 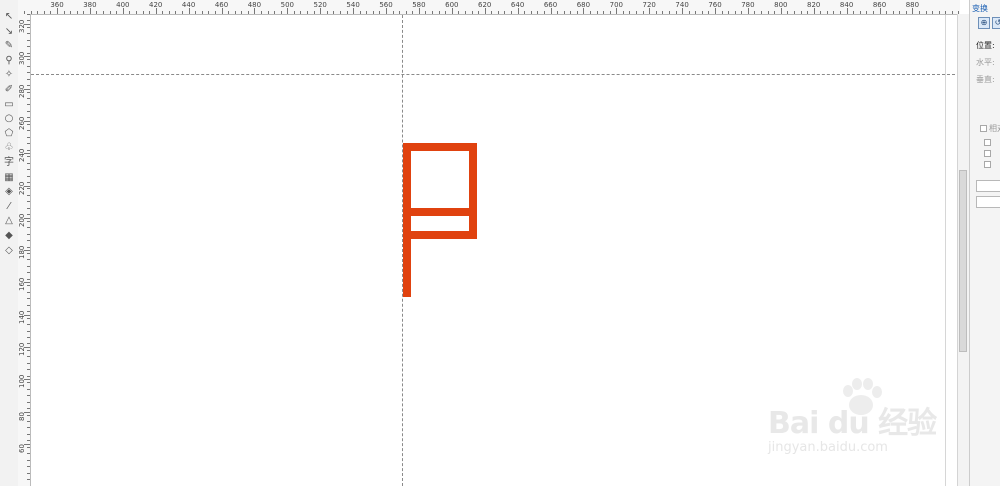 I want to click on interactive-fill-icon: ◇, so click(x=9, y=250).